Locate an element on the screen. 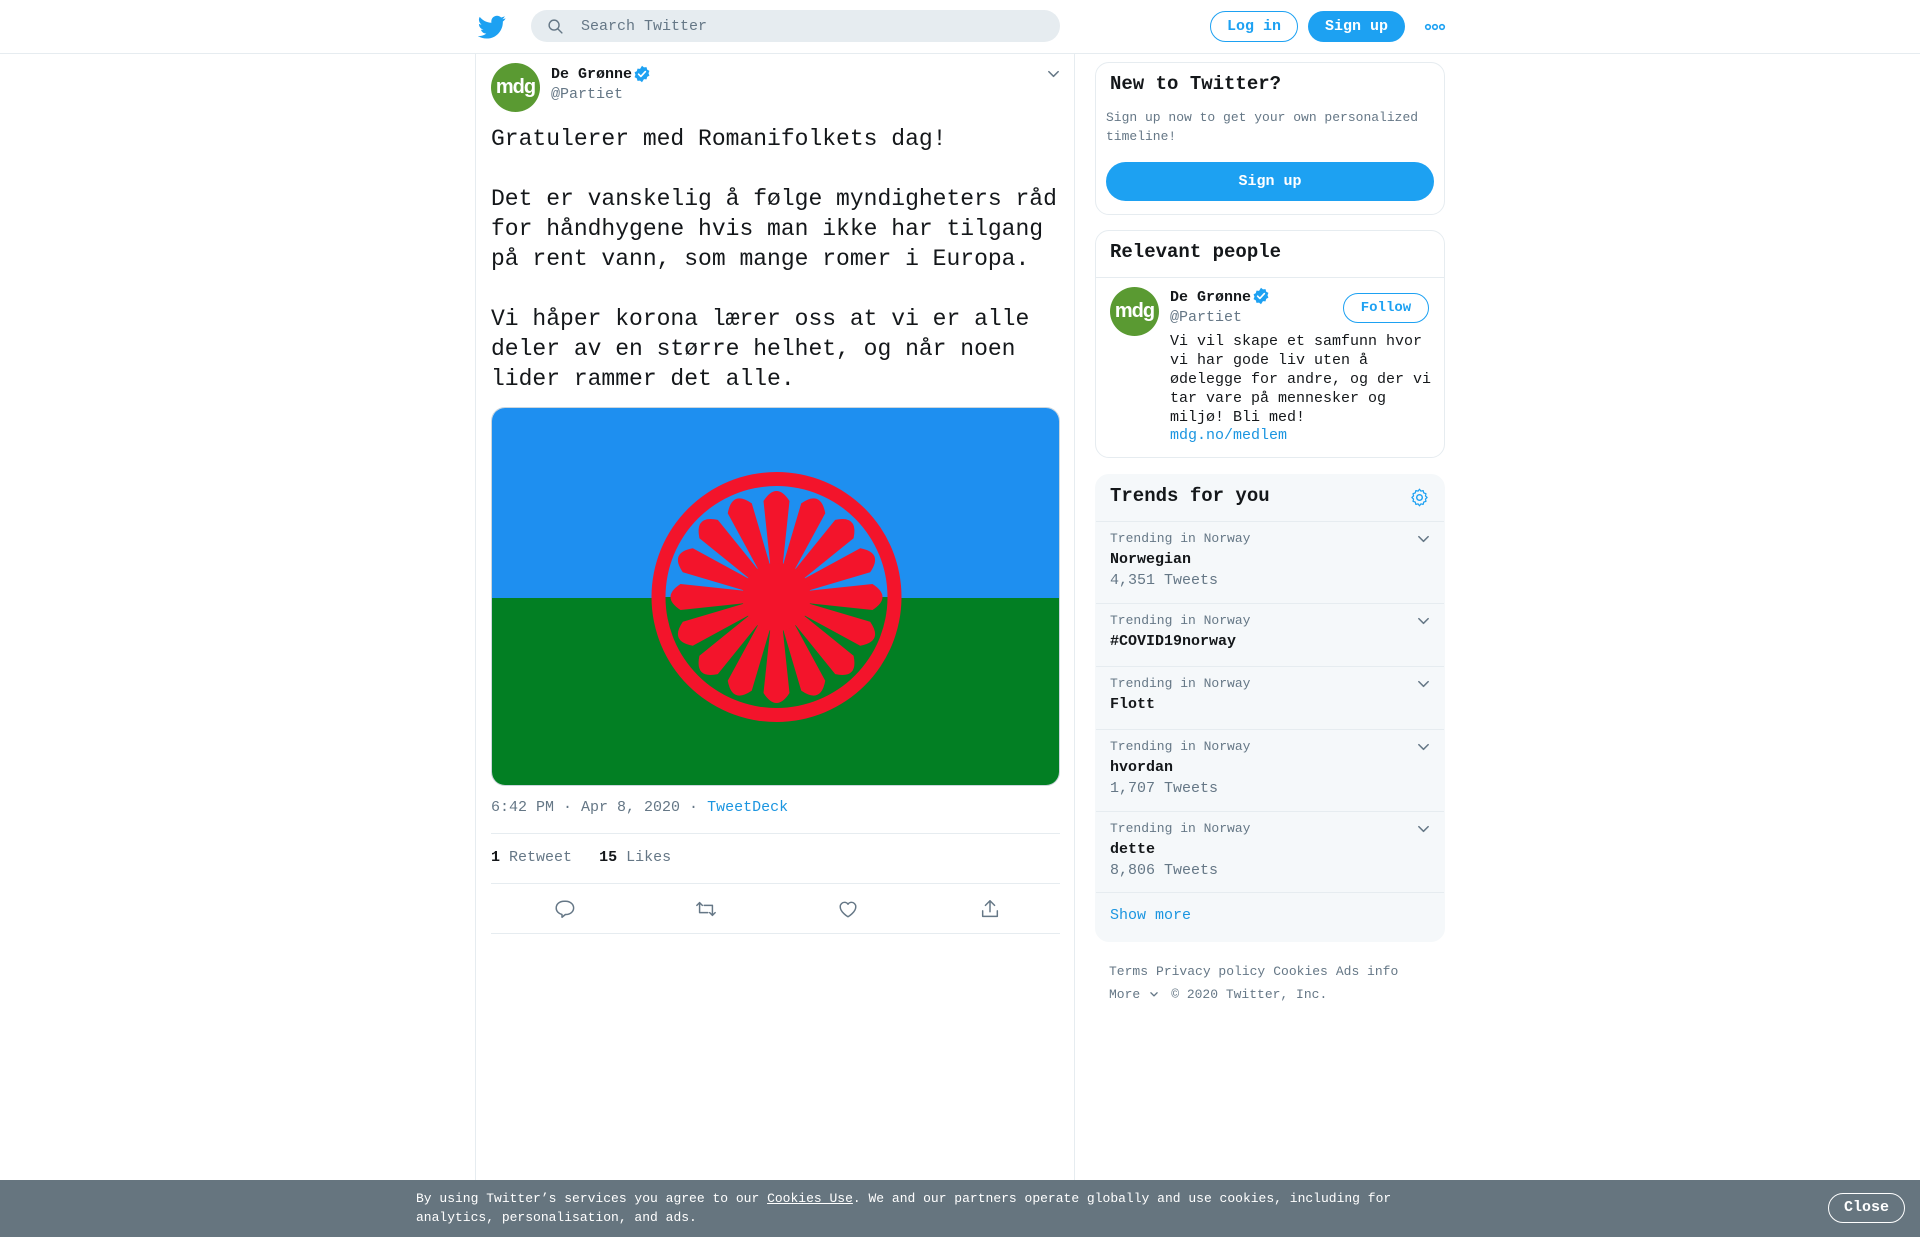 This screenshot has width=1920, height=1237. like-count: 15 is located at coordinates (608, 857).